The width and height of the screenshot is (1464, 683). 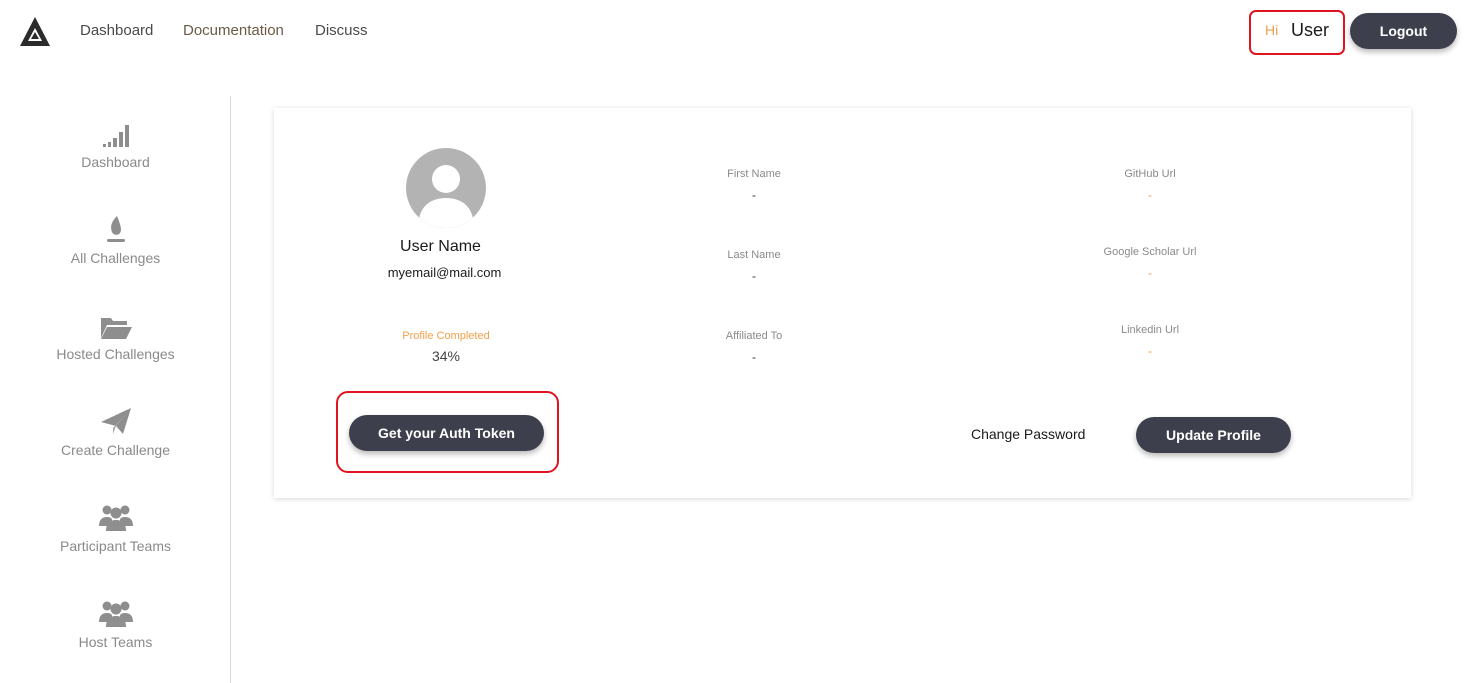 I want to click on sidebar-item-participant-teams: Participant Teams, so click(x=115, y=528).